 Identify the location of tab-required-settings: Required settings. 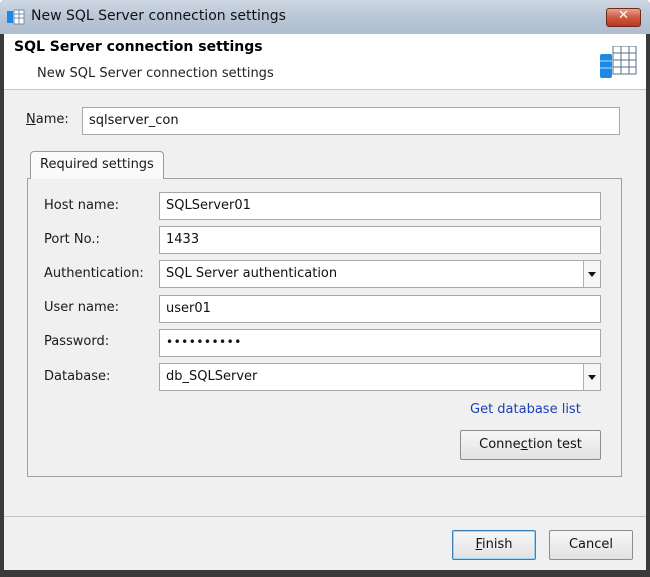
(97, 165).